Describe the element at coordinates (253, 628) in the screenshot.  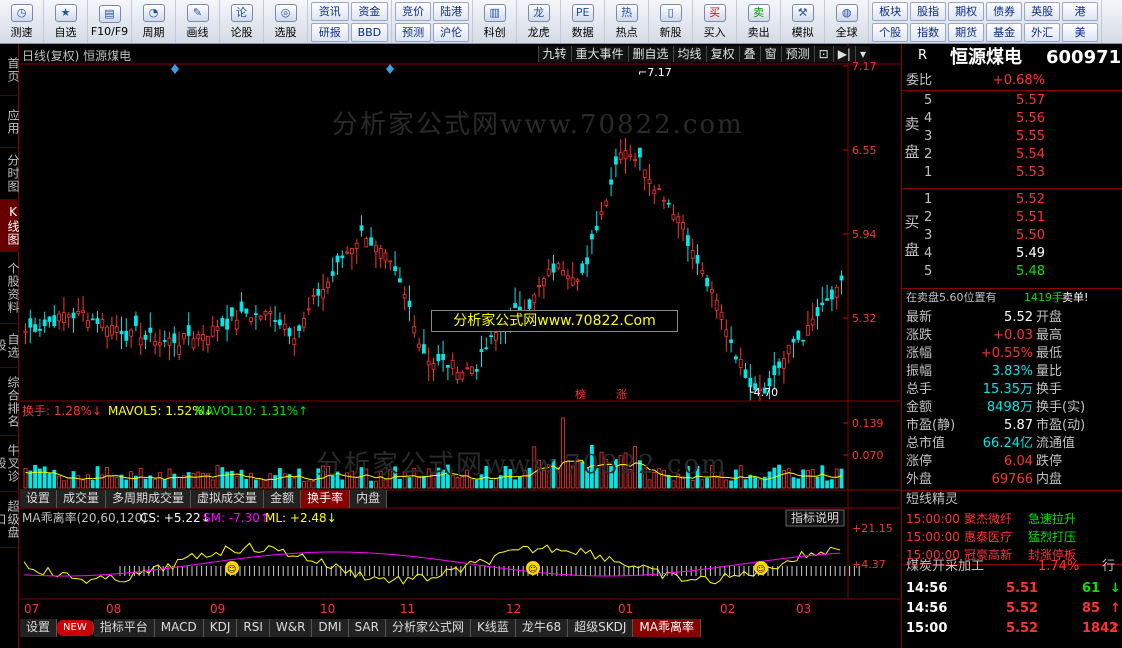
I see `indicator-tab: RSI` at that location.